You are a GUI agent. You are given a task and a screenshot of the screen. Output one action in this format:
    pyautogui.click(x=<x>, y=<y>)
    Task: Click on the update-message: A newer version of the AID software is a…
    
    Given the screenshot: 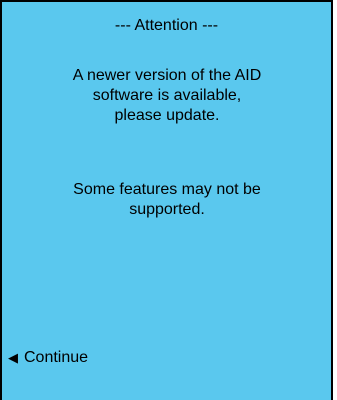 What is the action you would take?
    pyautogui.click(x=167, y=95)
    